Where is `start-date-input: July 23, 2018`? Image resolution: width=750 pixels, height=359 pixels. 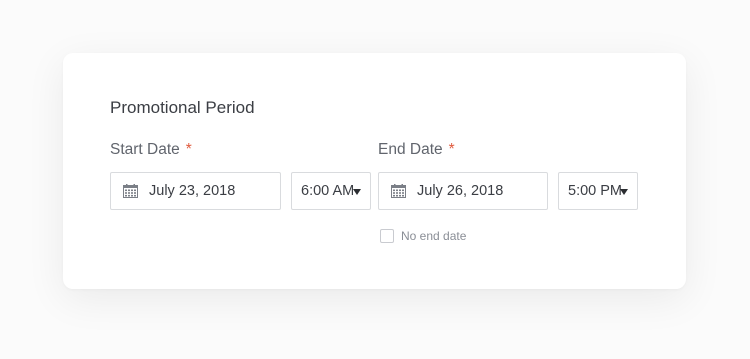
start-date-input: July 23, 2018 is located at coordinates (195, 191).